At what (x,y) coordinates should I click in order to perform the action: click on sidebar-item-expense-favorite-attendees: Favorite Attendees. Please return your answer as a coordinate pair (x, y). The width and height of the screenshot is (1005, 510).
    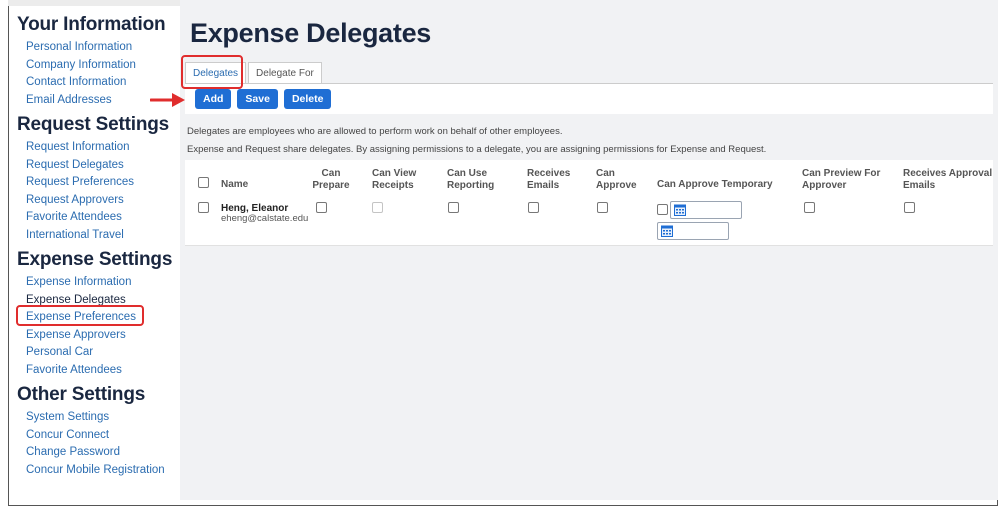
    Looking at the image, I should click on (97, 371).